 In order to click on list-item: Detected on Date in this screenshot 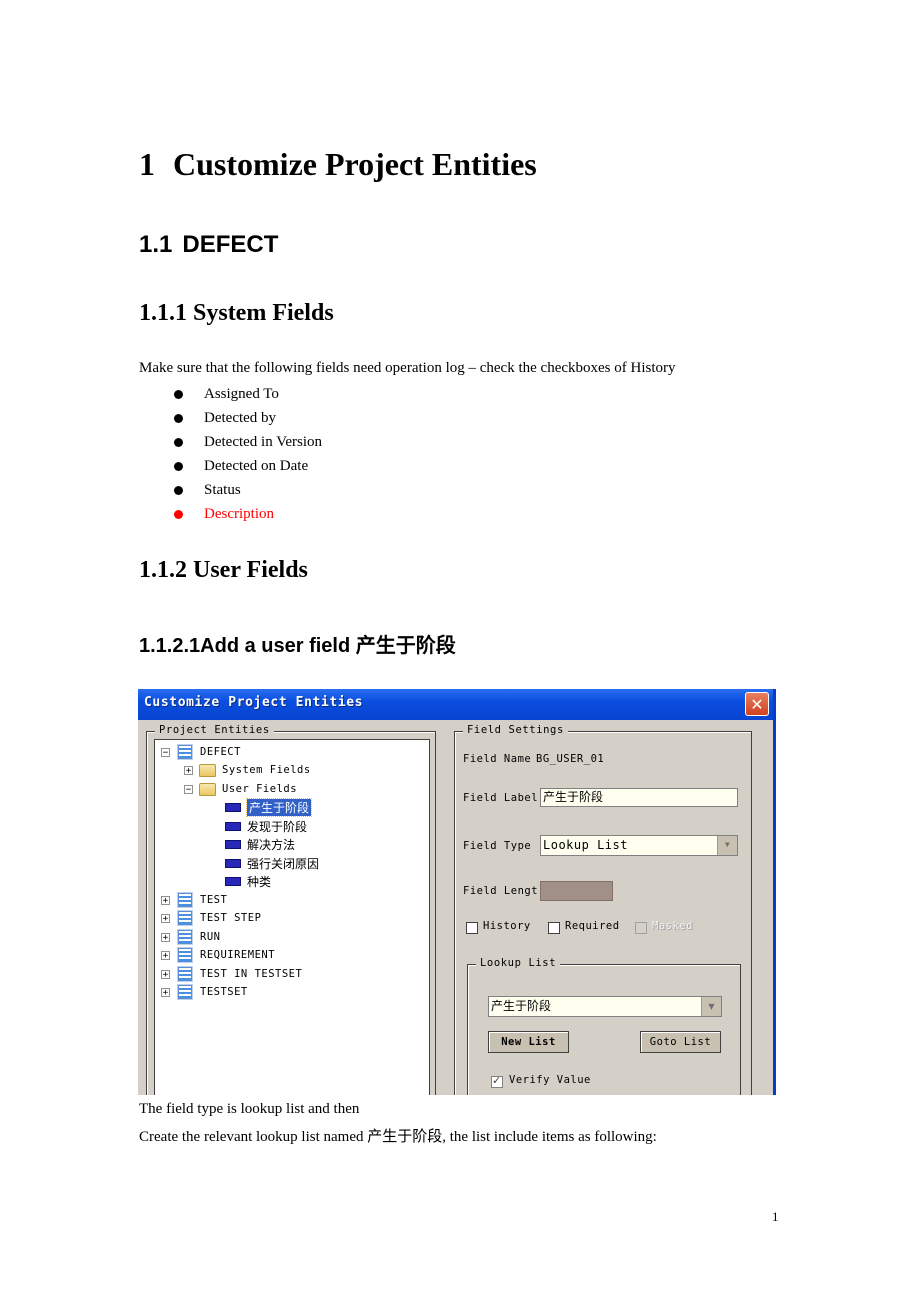, I will do `click(247, 468)`.